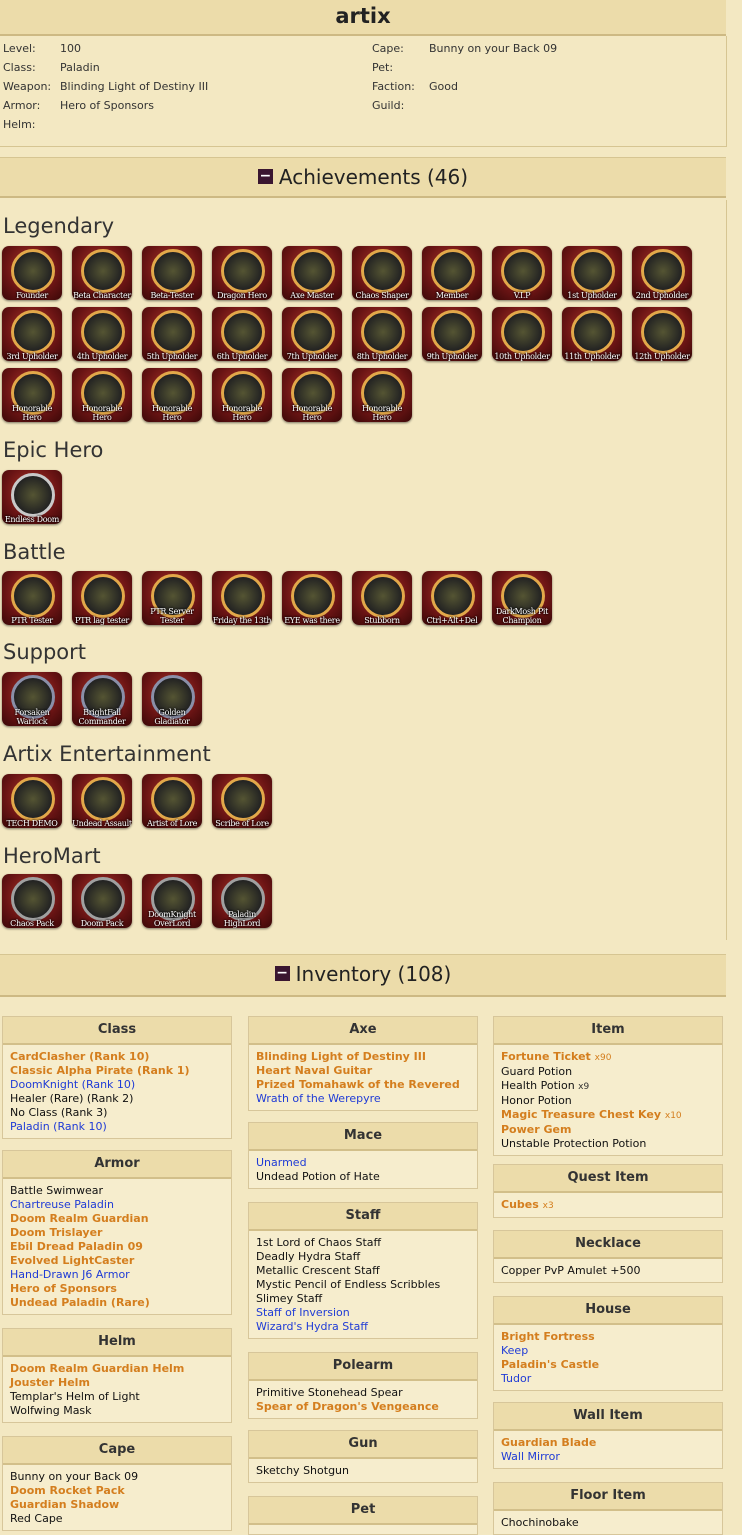  Describe the element at coordinates (452, 334) in the screenshot. I see `achievement-badge: 9th Upholder` at that location.